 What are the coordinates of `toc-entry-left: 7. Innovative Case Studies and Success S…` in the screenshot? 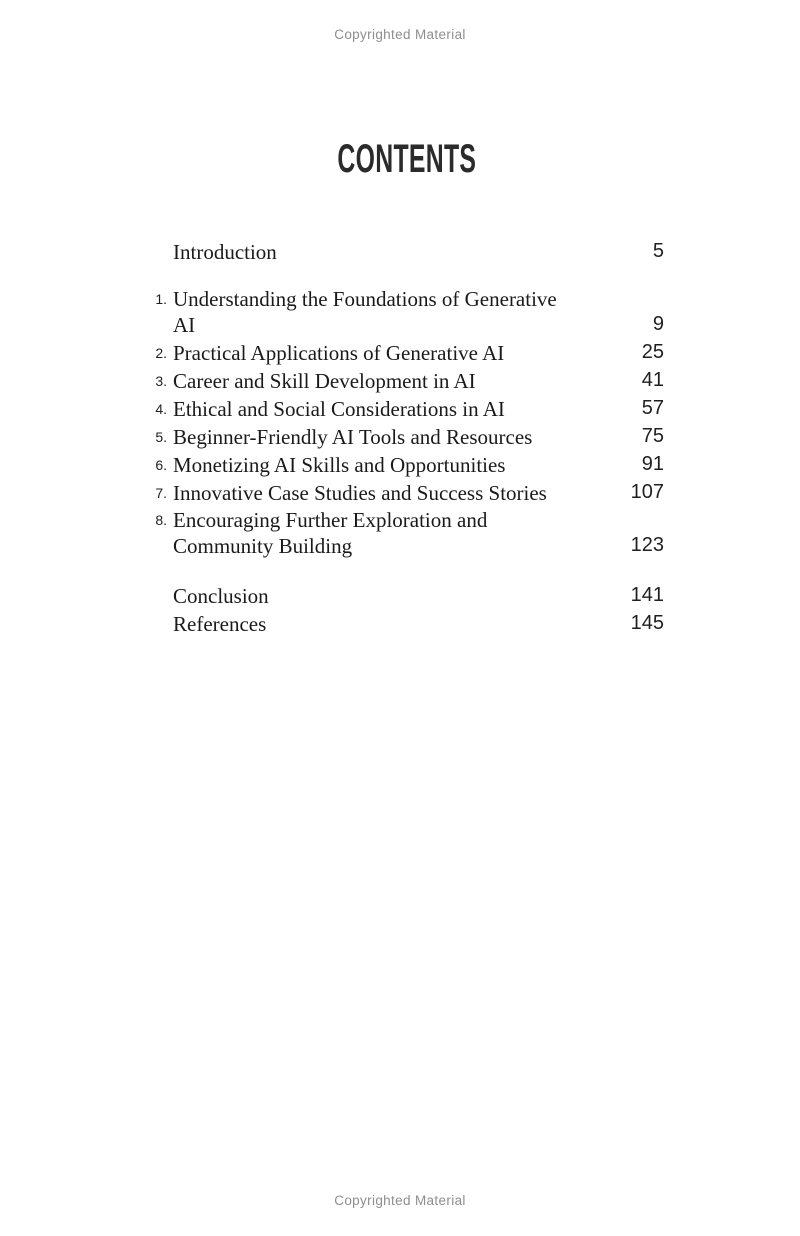 It's located at (385, 493).